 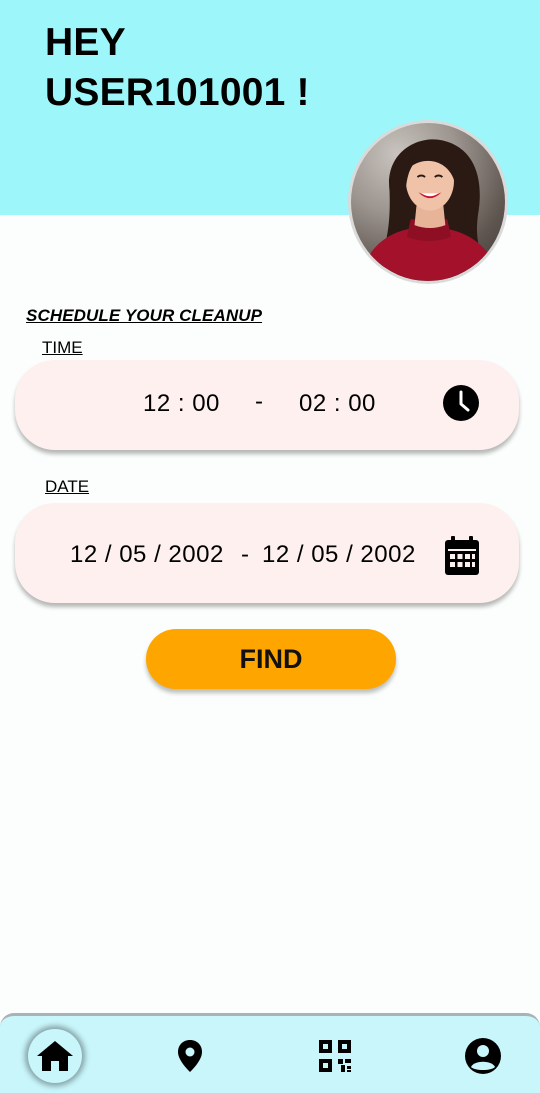 I want to click on date-range-picker: 12 / 05 / 2002 - 12 / 05 / 2002, so click(x=267, y=553).